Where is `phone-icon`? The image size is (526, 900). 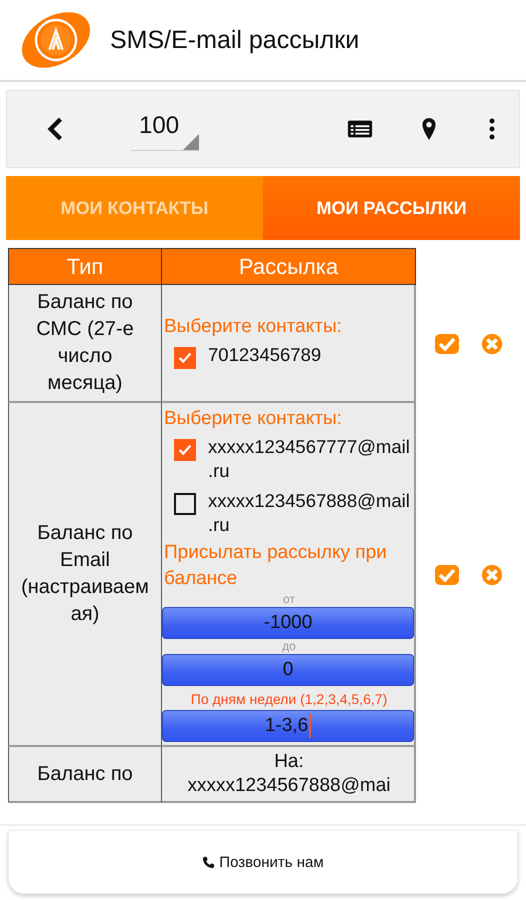
phone-icon is located at coordinates (209, 862).